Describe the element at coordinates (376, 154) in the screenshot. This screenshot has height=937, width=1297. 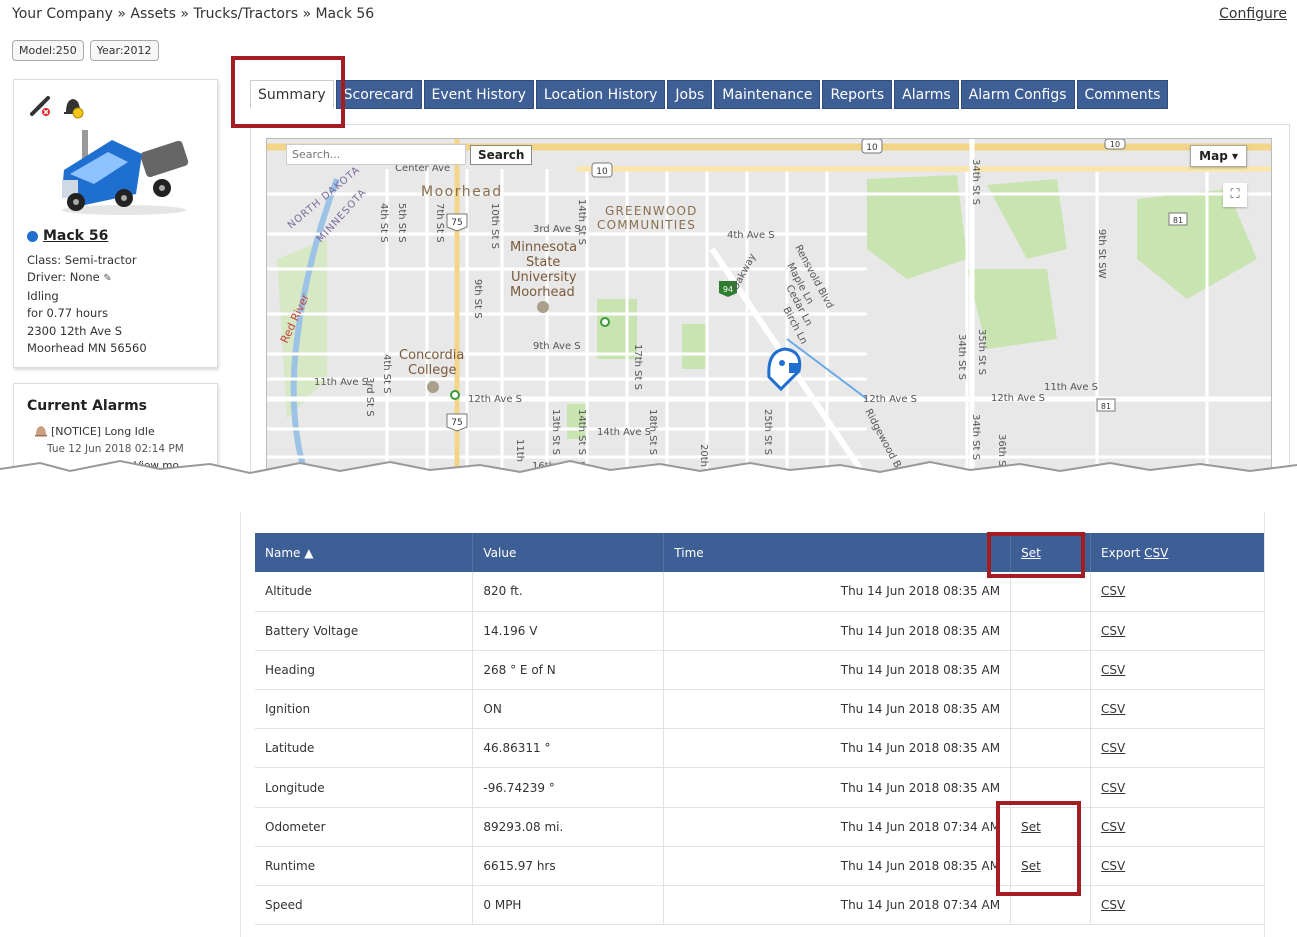
I see `map-search-input` at that location.